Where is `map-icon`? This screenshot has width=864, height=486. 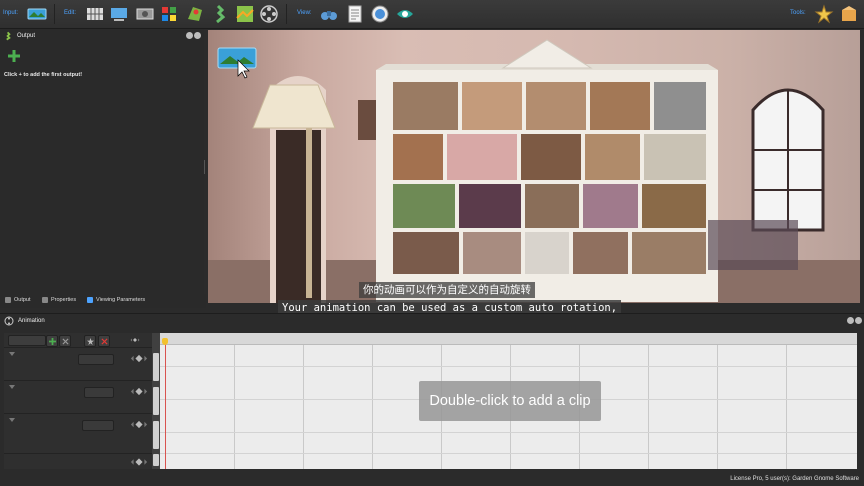
map-icon is located at coordinates (245, 14).